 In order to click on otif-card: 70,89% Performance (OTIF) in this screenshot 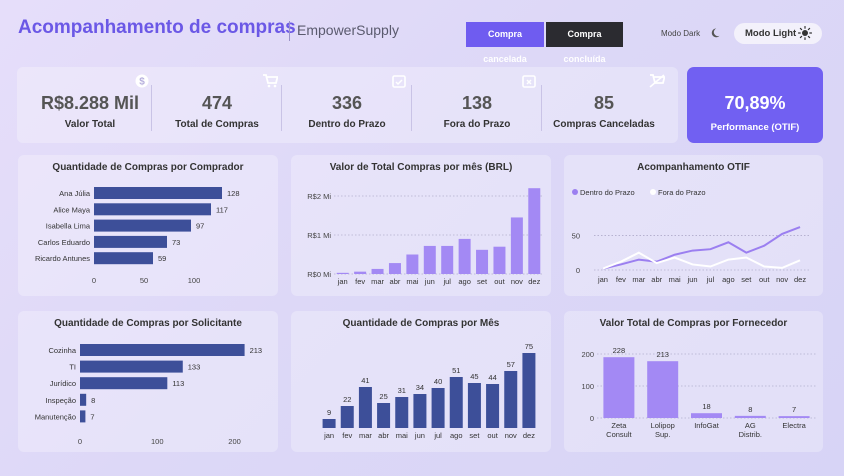, I will do `click(755, 105)`.